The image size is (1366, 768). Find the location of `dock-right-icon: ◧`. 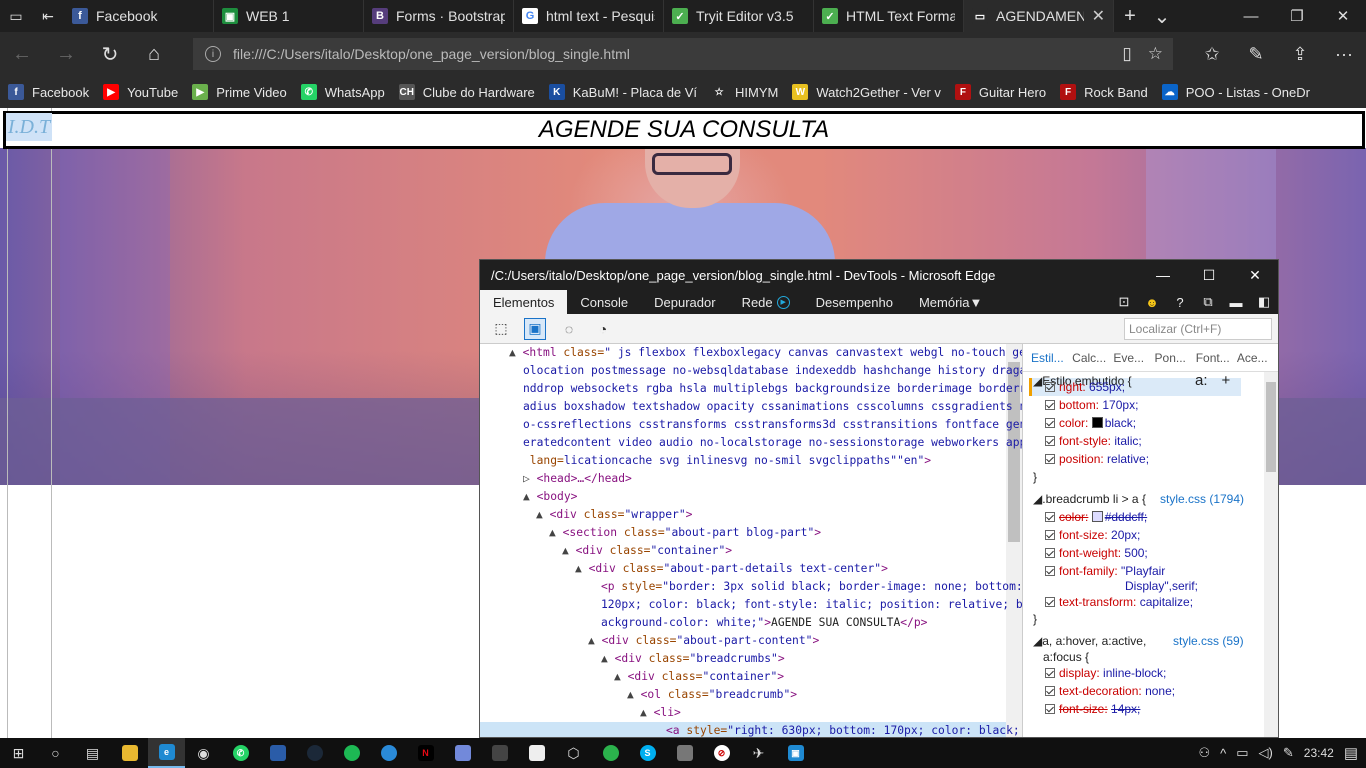

dock-right-icon: ◧ is located at coordinates (1264, 302).